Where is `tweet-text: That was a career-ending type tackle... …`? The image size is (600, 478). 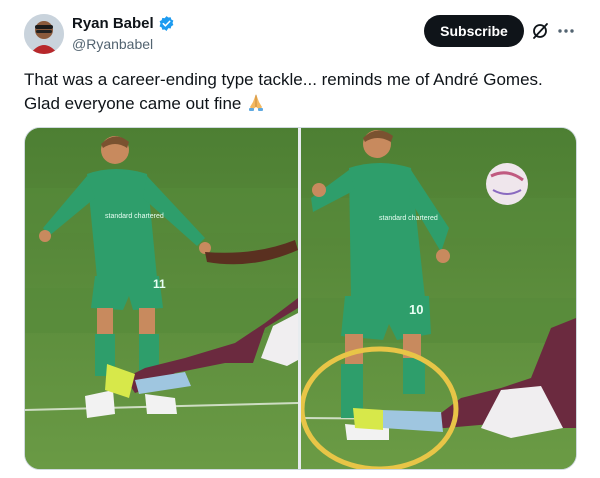
tweet-text: That was a career-ending type tackle... … is located at coordinates (304, 92).